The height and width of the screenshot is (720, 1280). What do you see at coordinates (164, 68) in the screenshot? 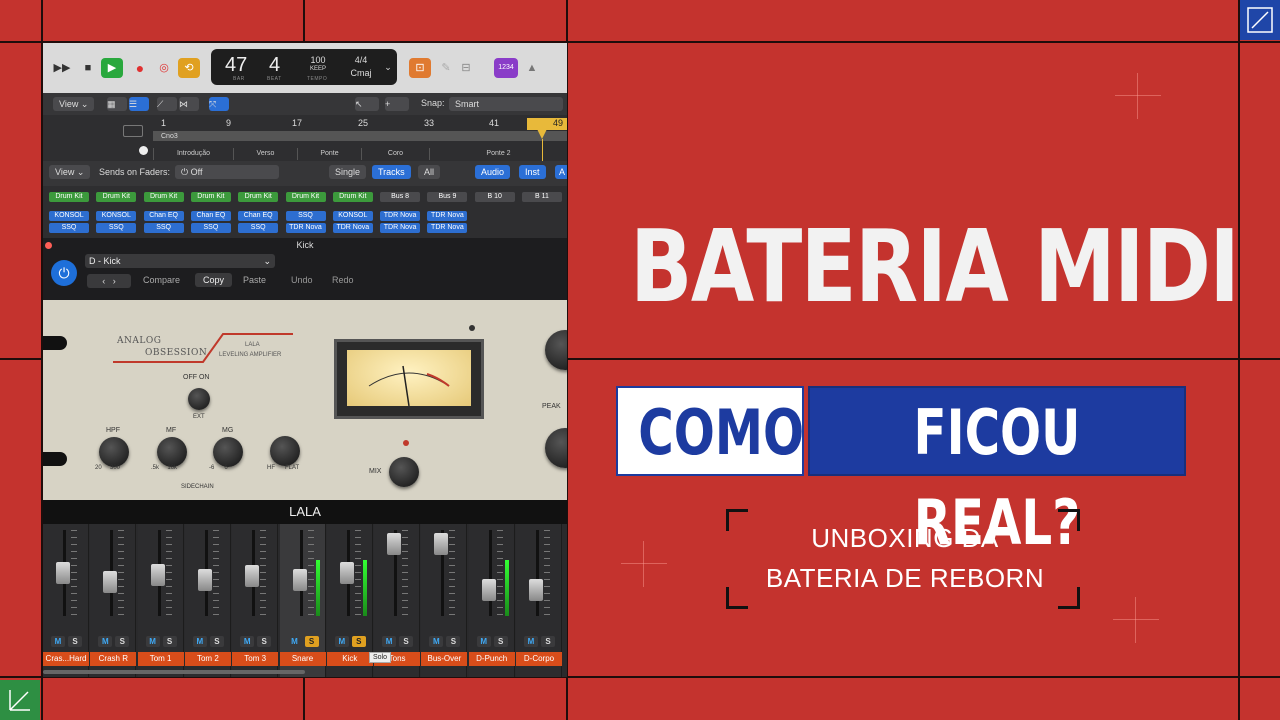
I see `capture-record-button: ◎` at bounding box center [164, 68].